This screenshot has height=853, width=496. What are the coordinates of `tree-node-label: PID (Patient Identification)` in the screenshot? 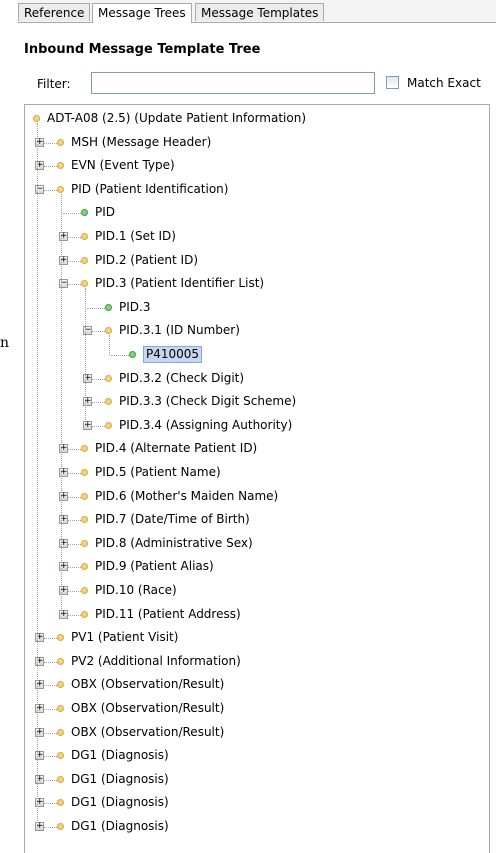 It's located at (149, 189).